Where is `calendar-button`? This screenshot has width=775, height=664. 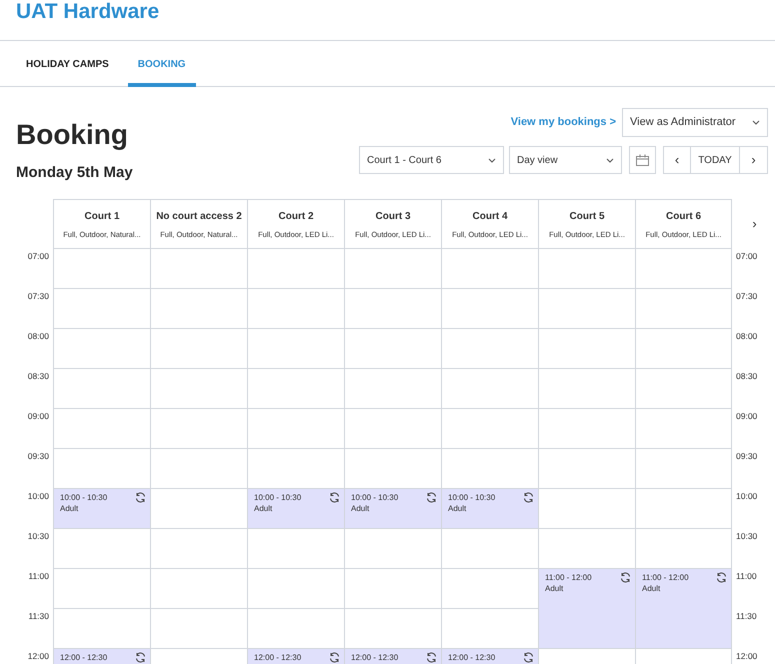 calendar-button is located at coordinates (642, 160).